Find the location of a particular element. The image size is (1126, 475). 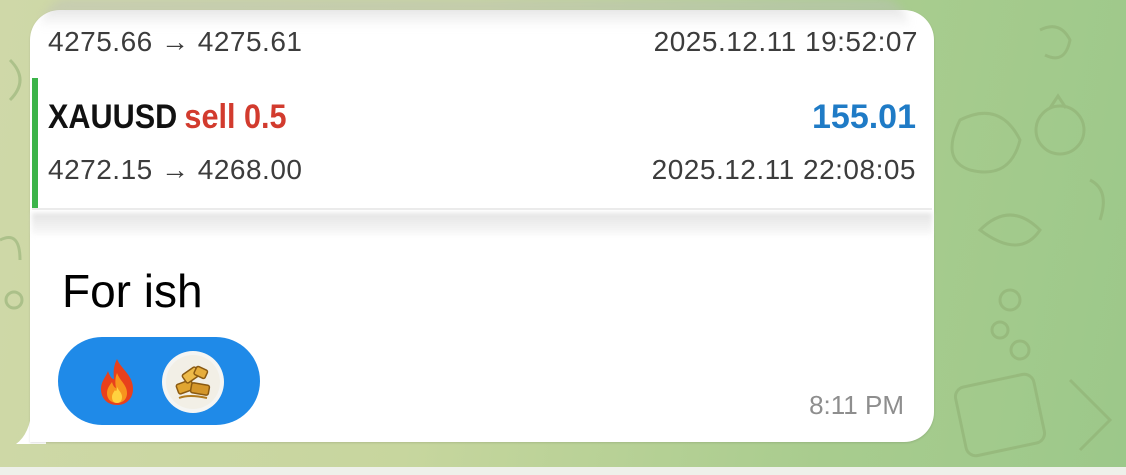

divider is located at coordinates (482, 209).